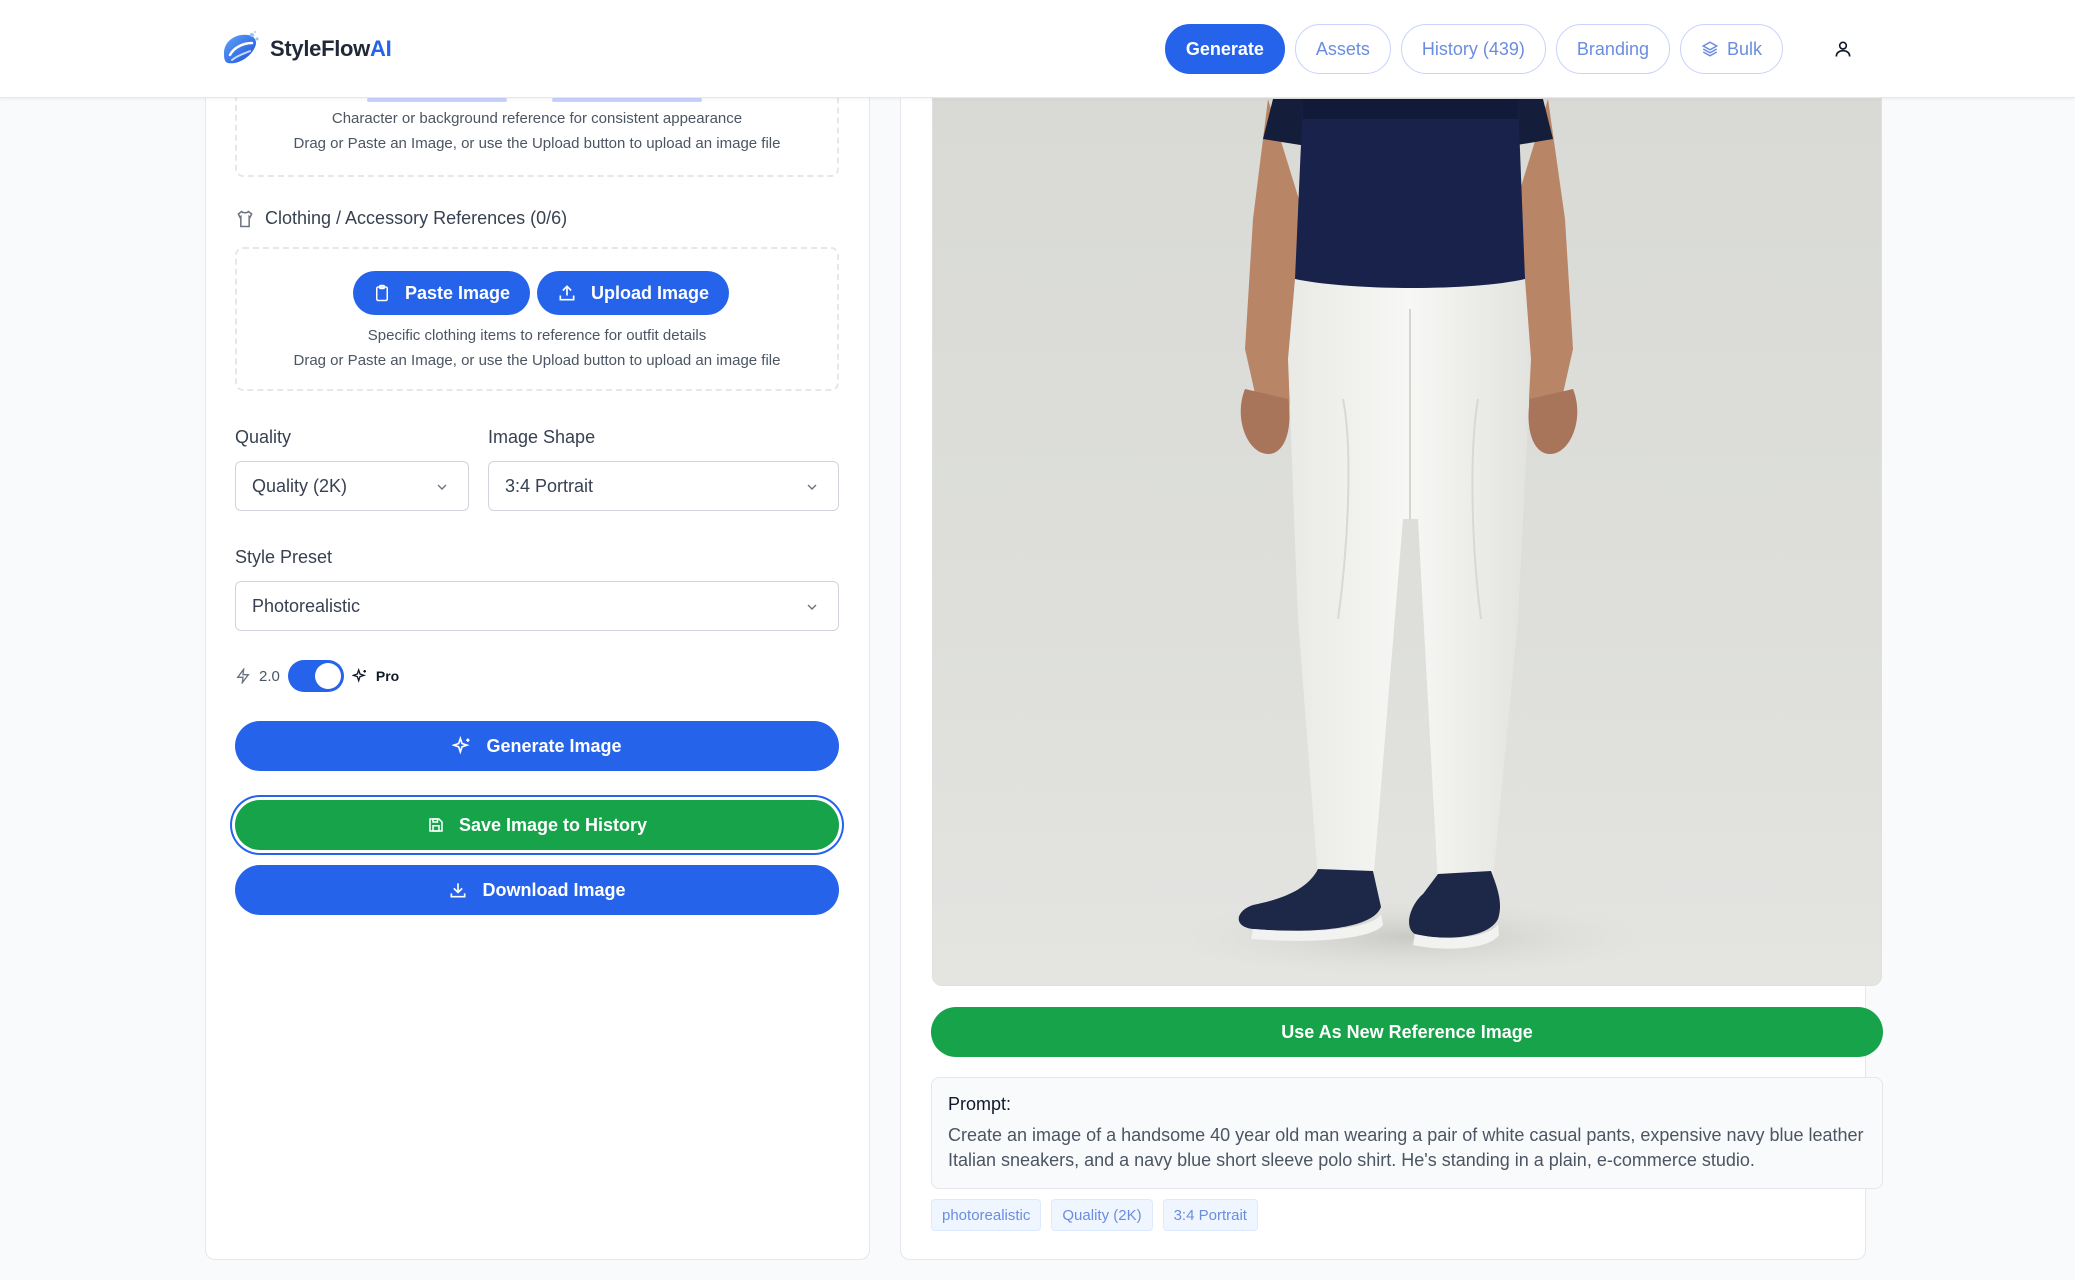 The image size is (2075, 1280). Describe the element at coordinates (437, 100) in the screenshot. I see `hidden-paste-button-edge` at that location.